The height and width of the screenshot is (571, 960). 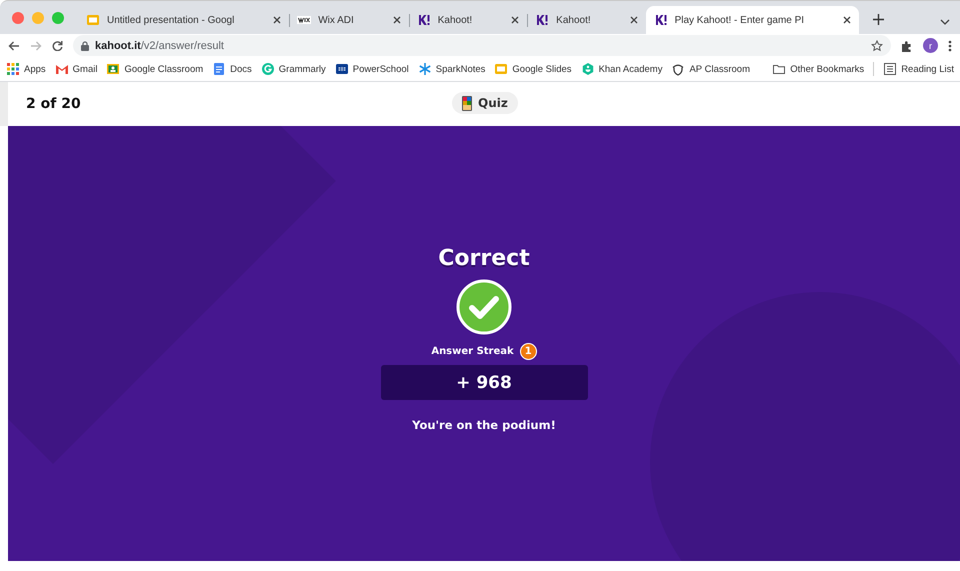 I want to click on points-earned: + 968, so click(x=484, y=382).